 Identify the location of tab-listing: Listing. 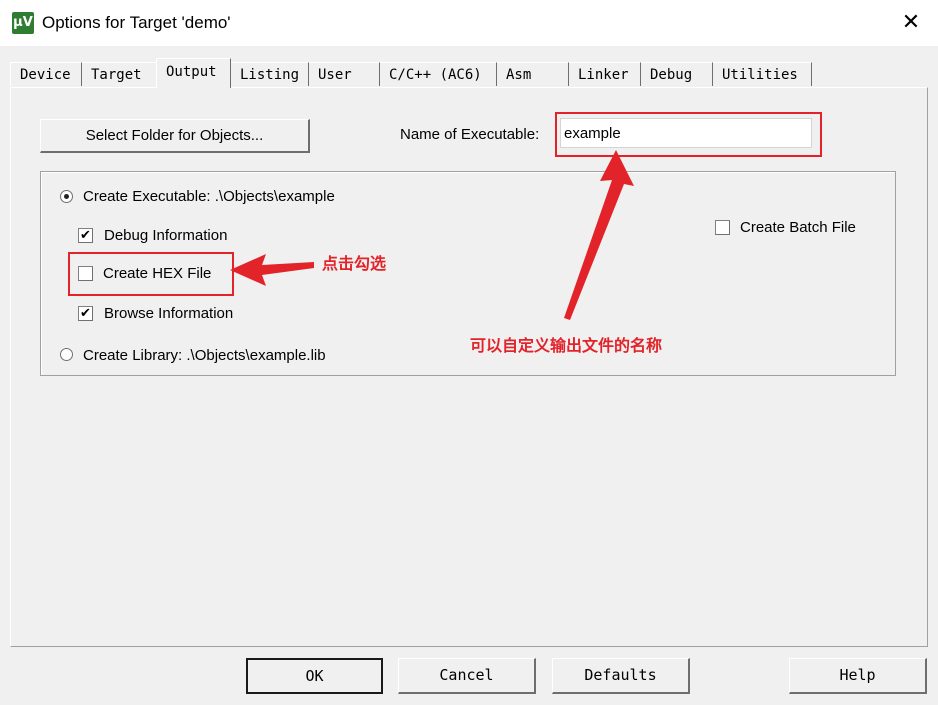
(270, 74).